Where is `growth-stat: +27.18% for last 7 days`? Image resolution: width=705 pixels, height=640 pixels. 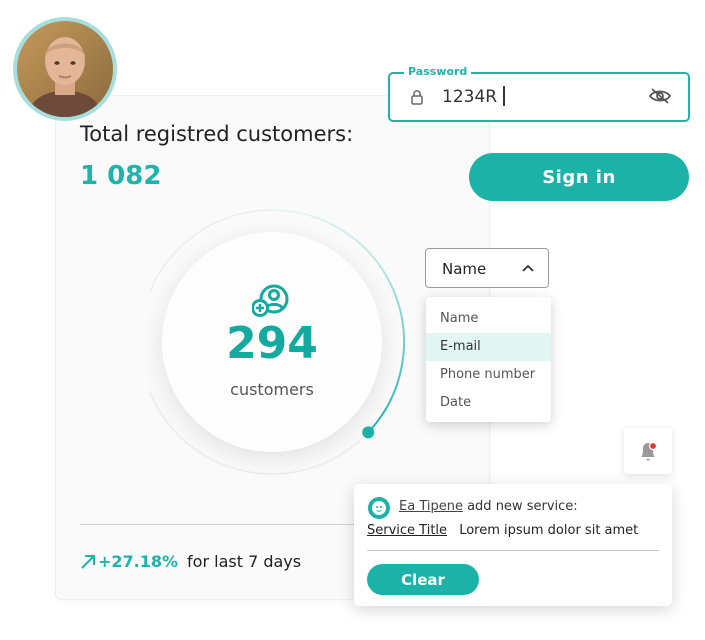 growth-stat: +27.18% for last 7 days is located at coordinates (190, 561).